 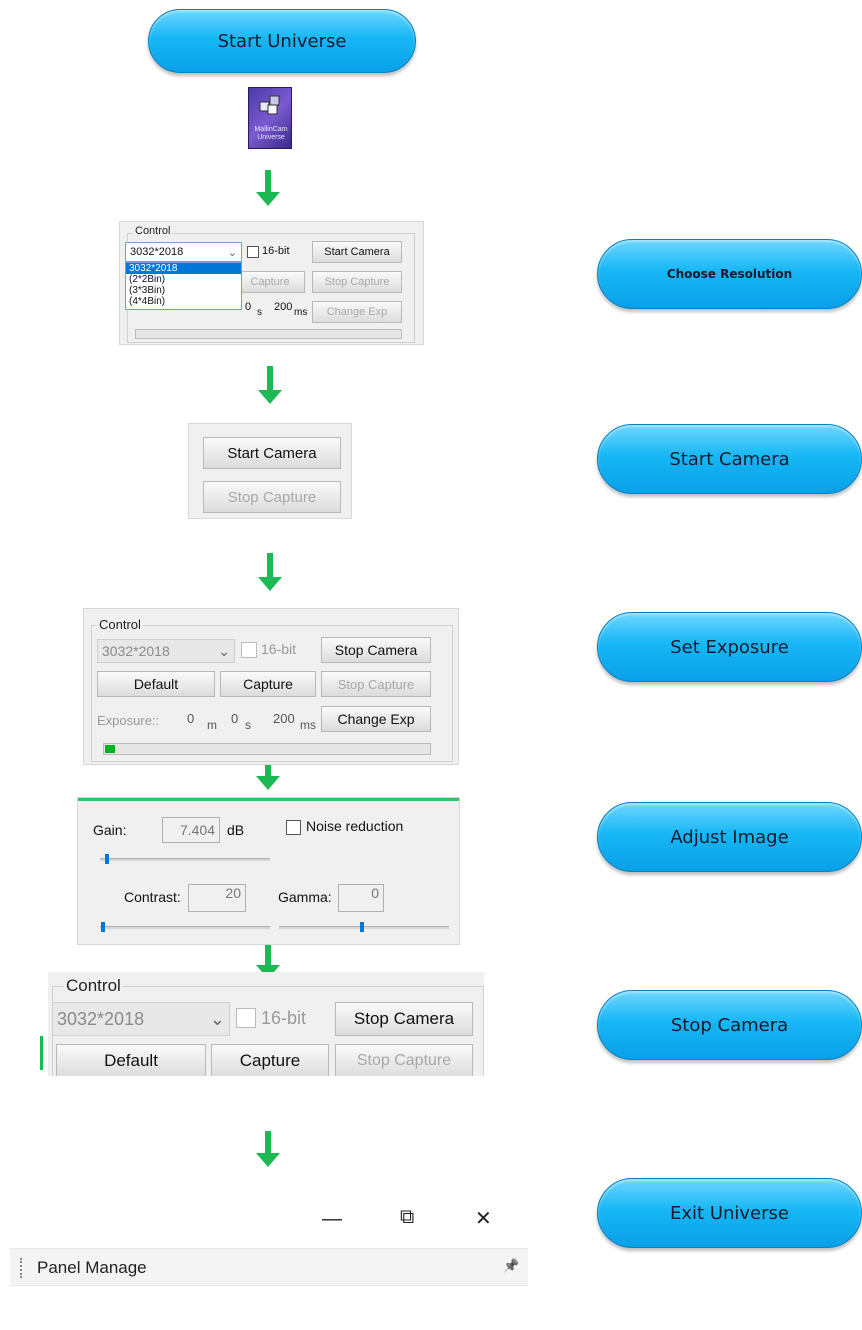 I want to click on choose-resolution-step: Choose Resolution, so click(x=729, y=274).